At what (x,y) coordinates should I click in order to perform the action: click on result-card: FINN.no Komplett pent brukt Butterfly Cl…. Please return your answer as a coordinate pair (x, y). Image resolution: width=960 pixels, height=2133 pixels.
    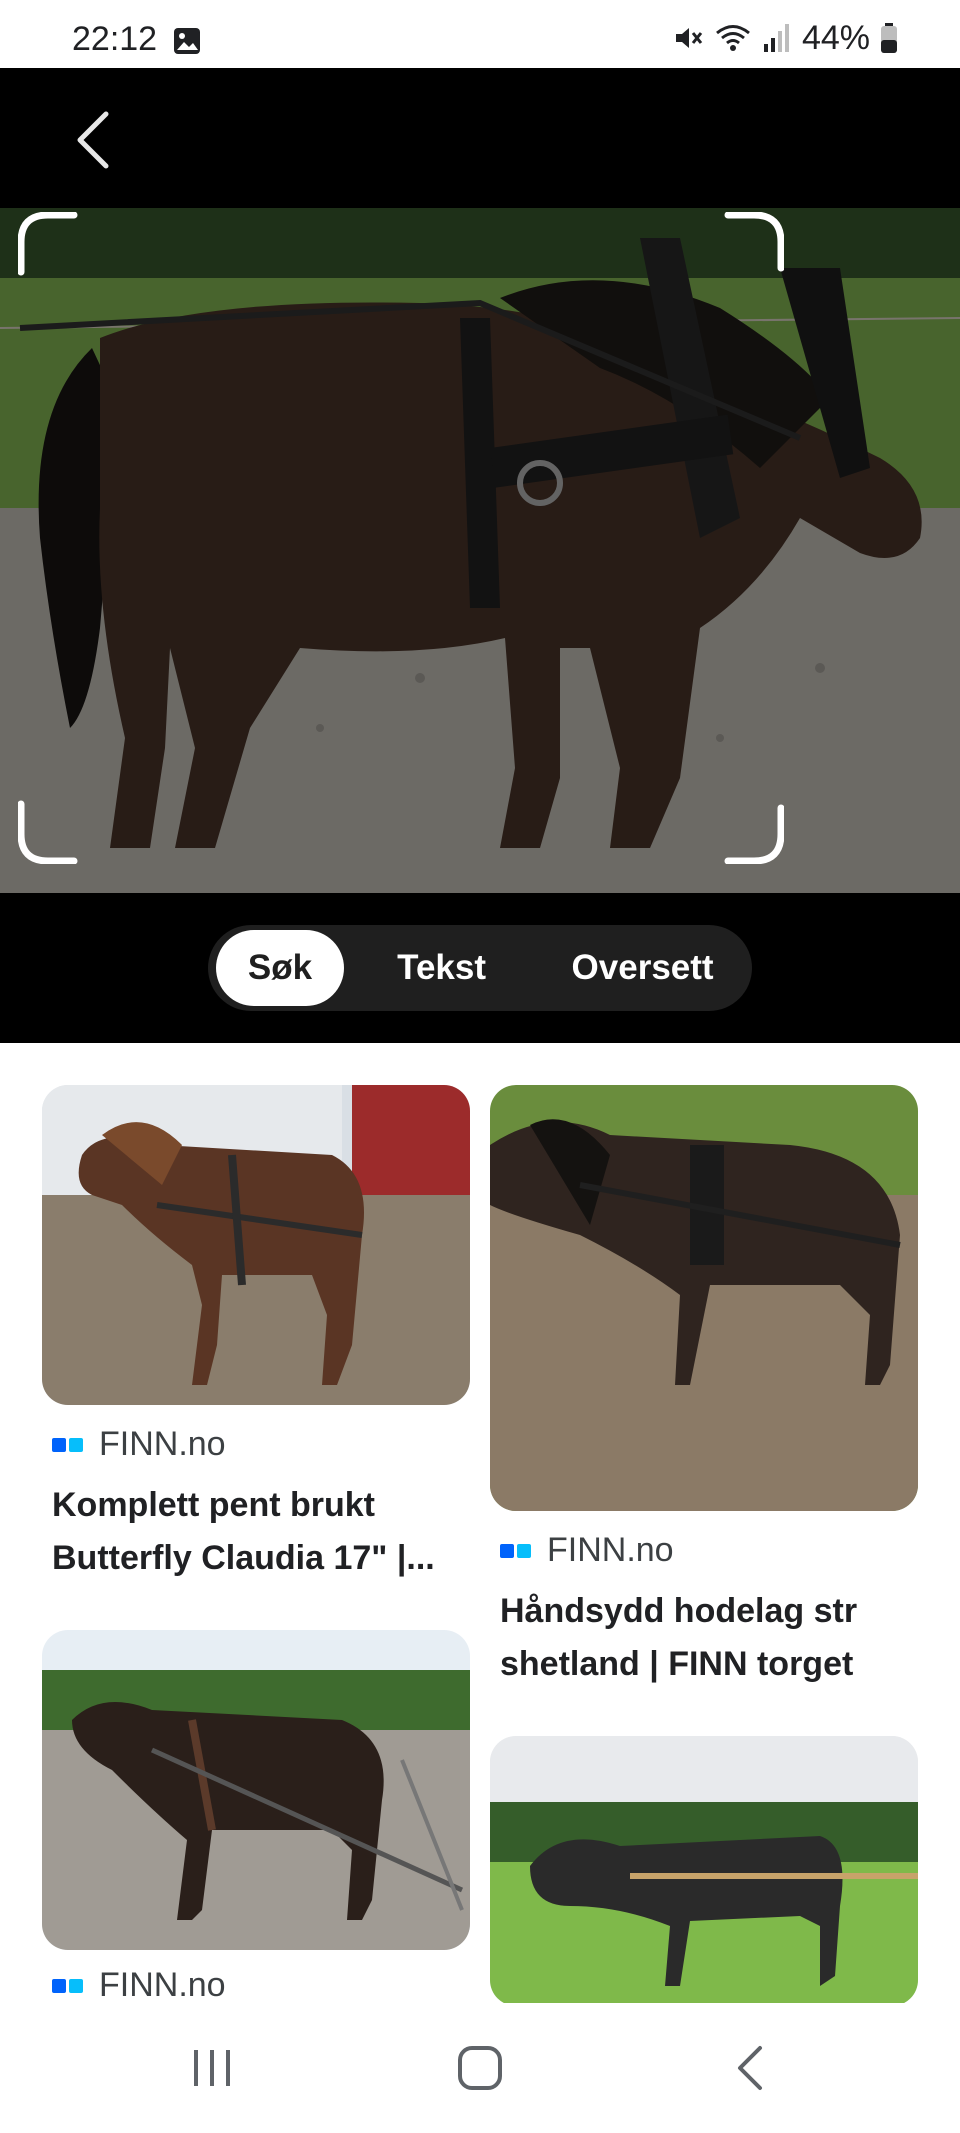
    Looking at the image, I should click on (256, 1331).